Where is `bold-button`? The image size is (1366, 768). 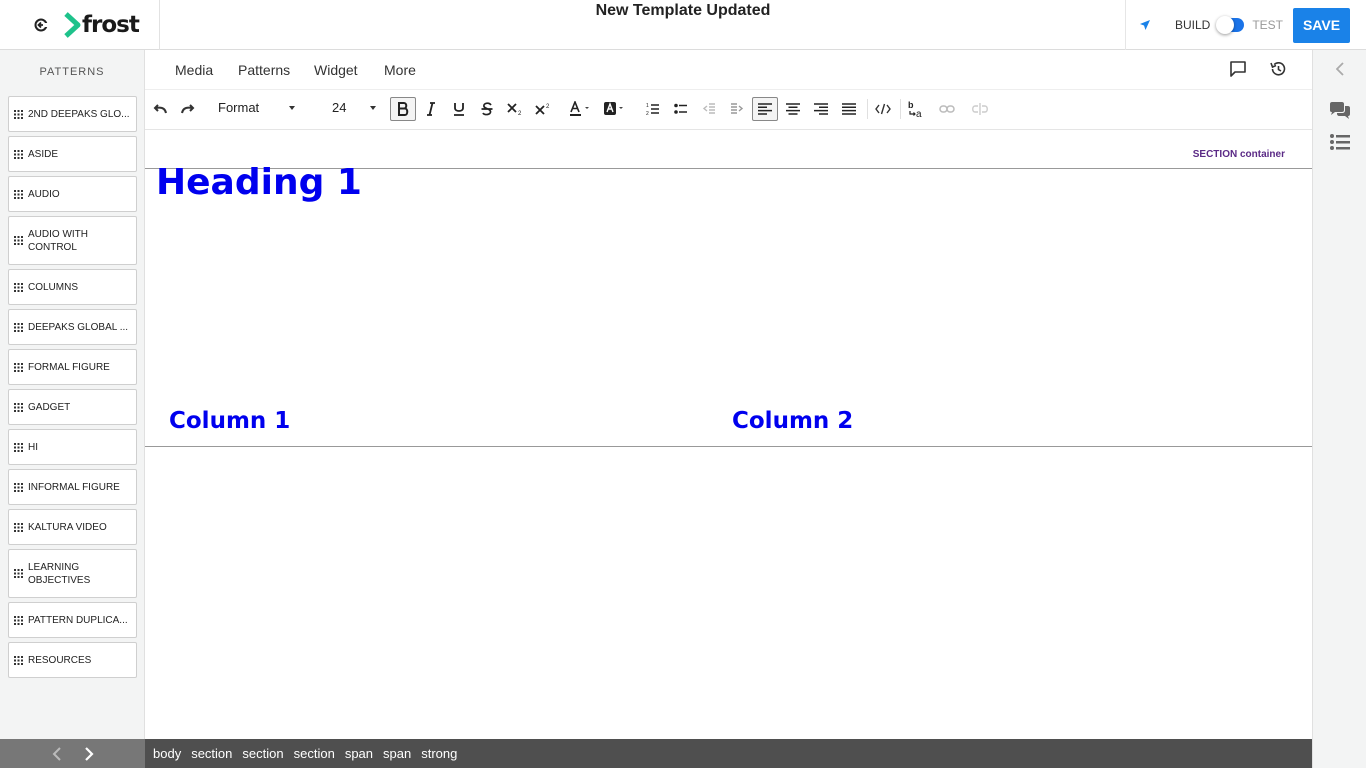 bold-button is located at coordinates (403, 109).